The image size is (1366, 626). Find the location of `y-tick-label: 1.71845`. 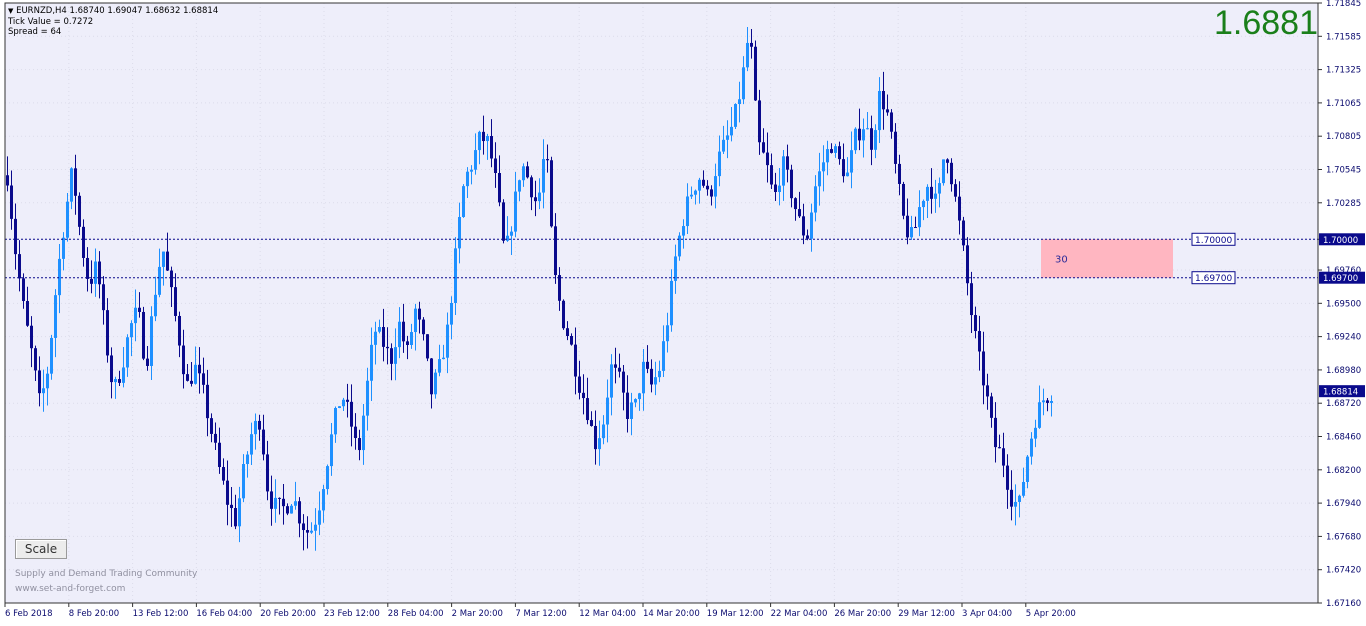

y-tick-label: 1.71845 is located at coordinates (1343, 4).